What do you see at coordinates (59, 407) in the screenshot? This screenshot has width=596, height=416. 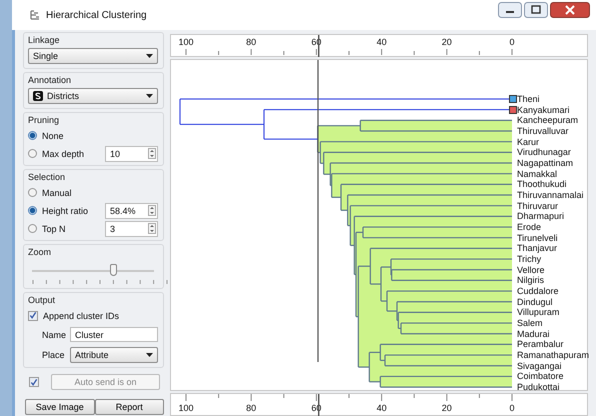 I see `action-button: Save Image` at bounding box center [59, 407].